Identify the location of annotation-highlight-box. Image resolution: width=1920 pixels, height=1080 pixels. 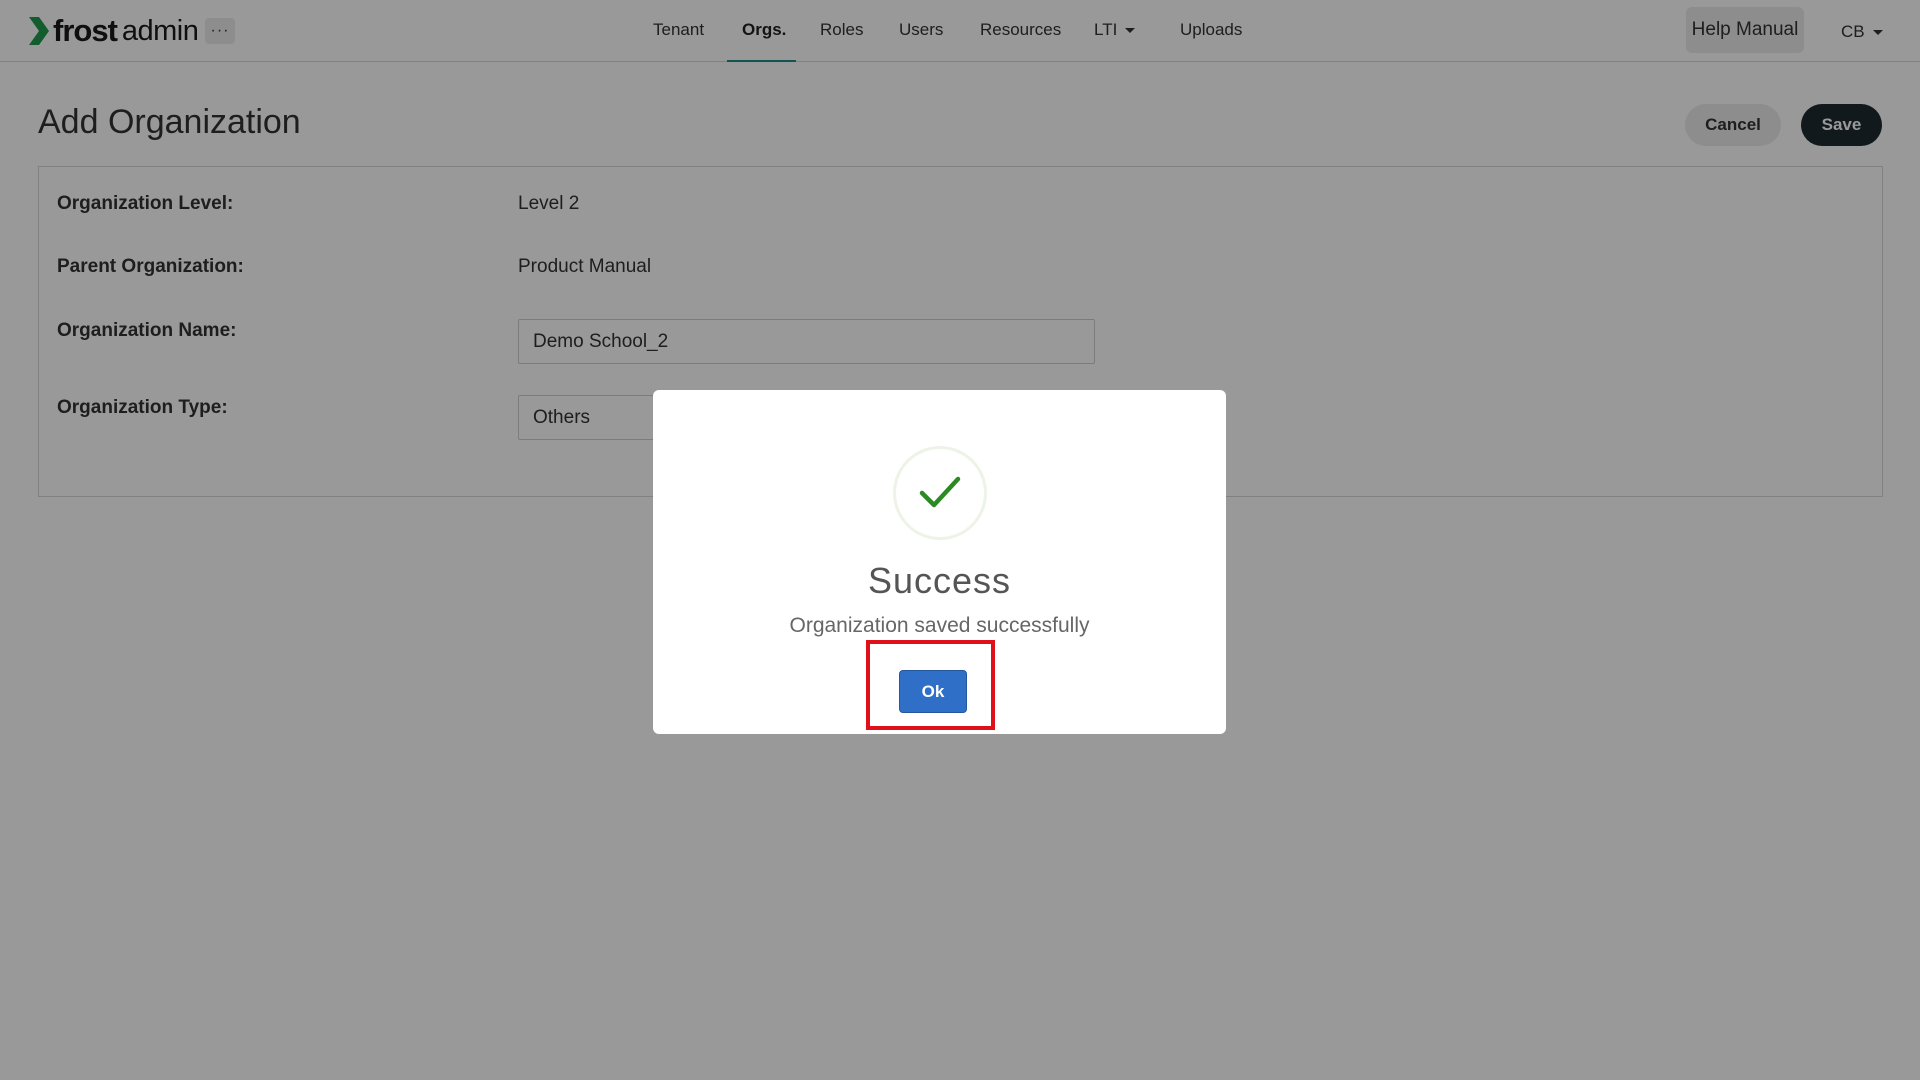
(930, 685).